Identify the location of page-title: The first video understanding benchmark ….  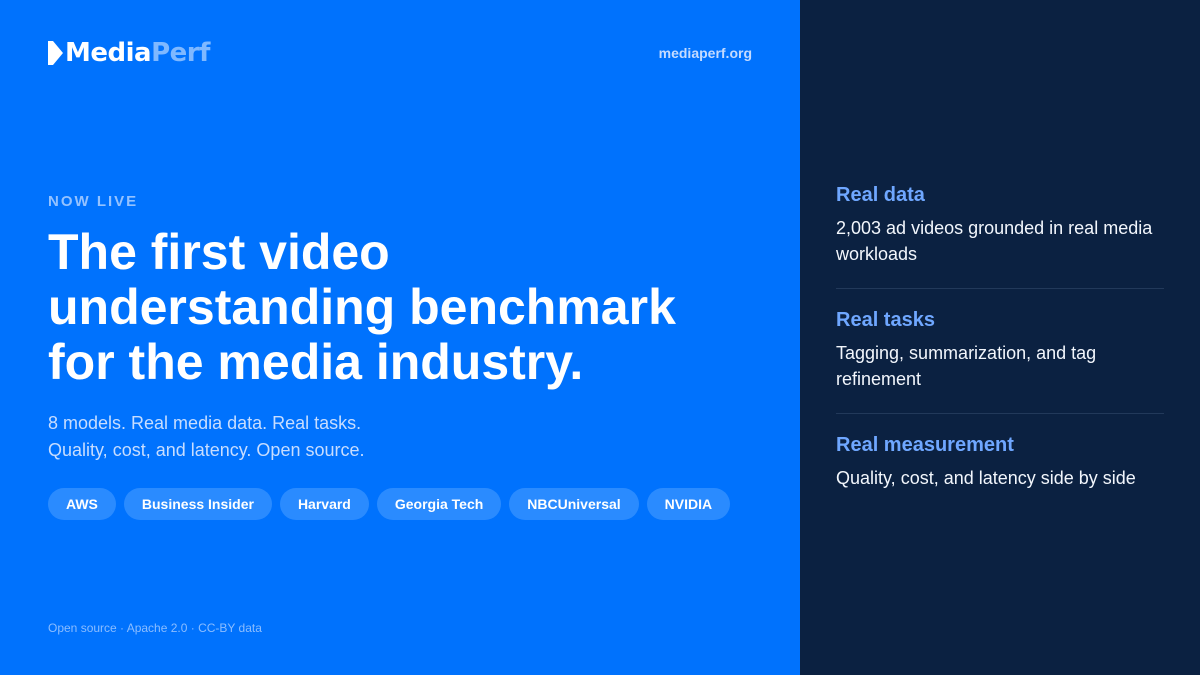
(408, 307).